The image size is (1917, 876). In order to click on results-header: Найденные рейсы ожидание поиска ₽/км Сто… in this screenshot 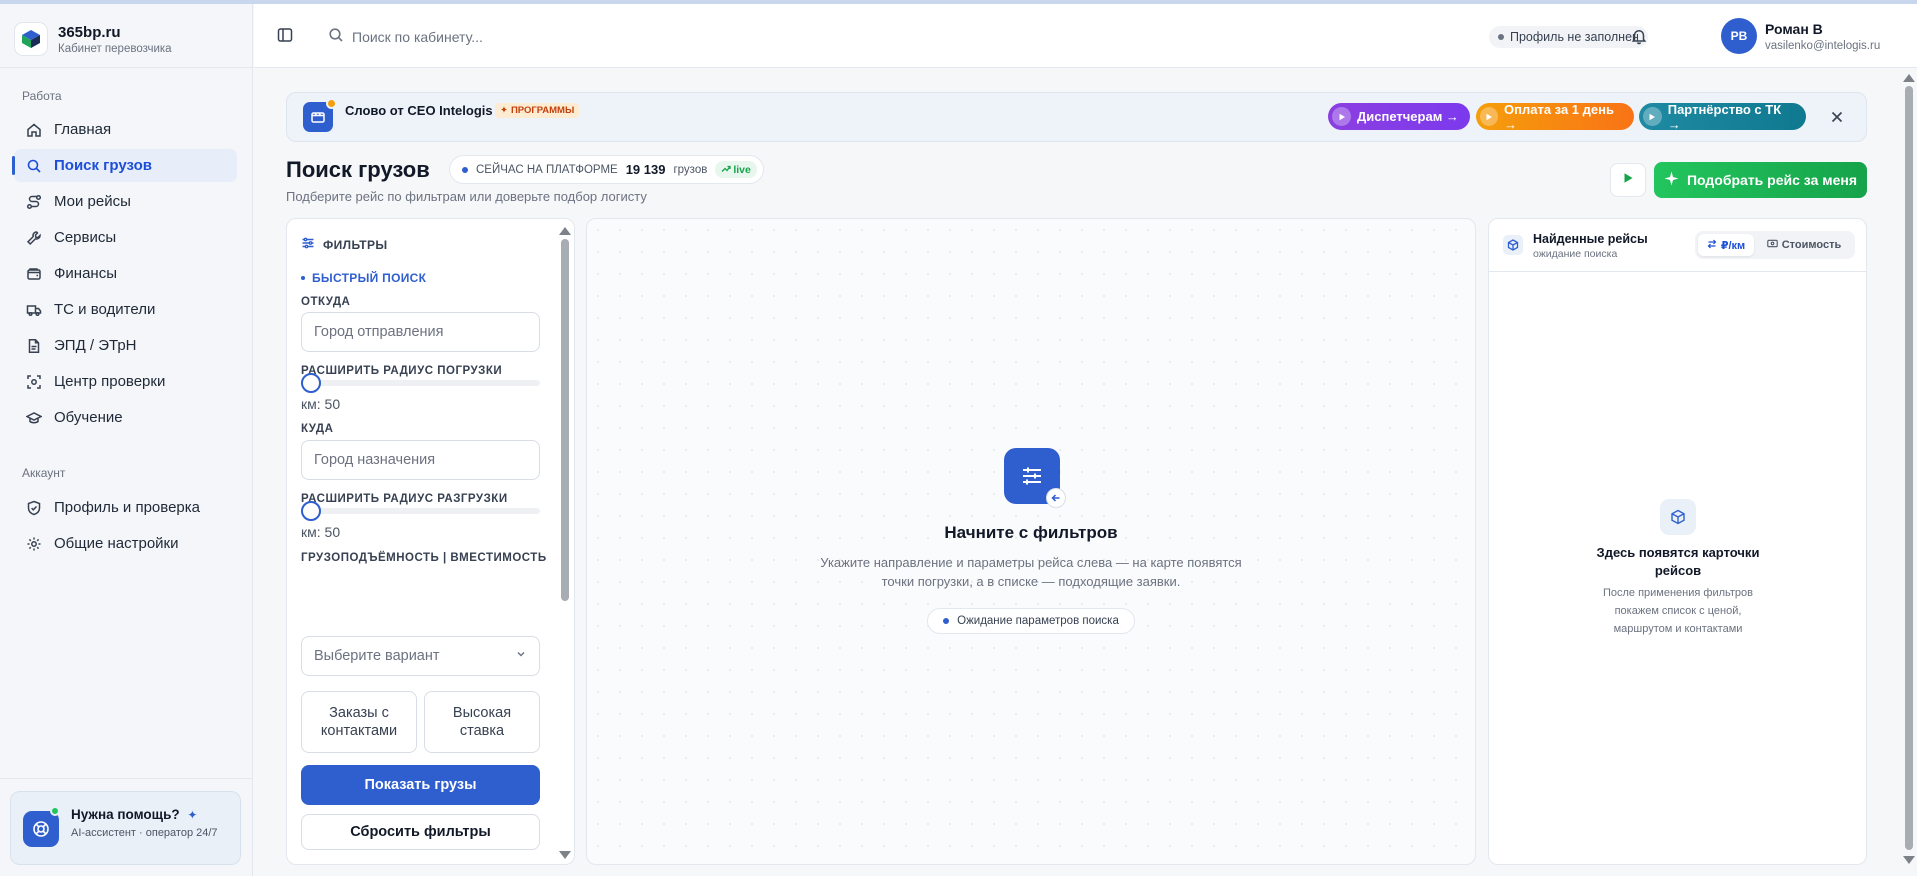, I will do `click(1677, 245)`.